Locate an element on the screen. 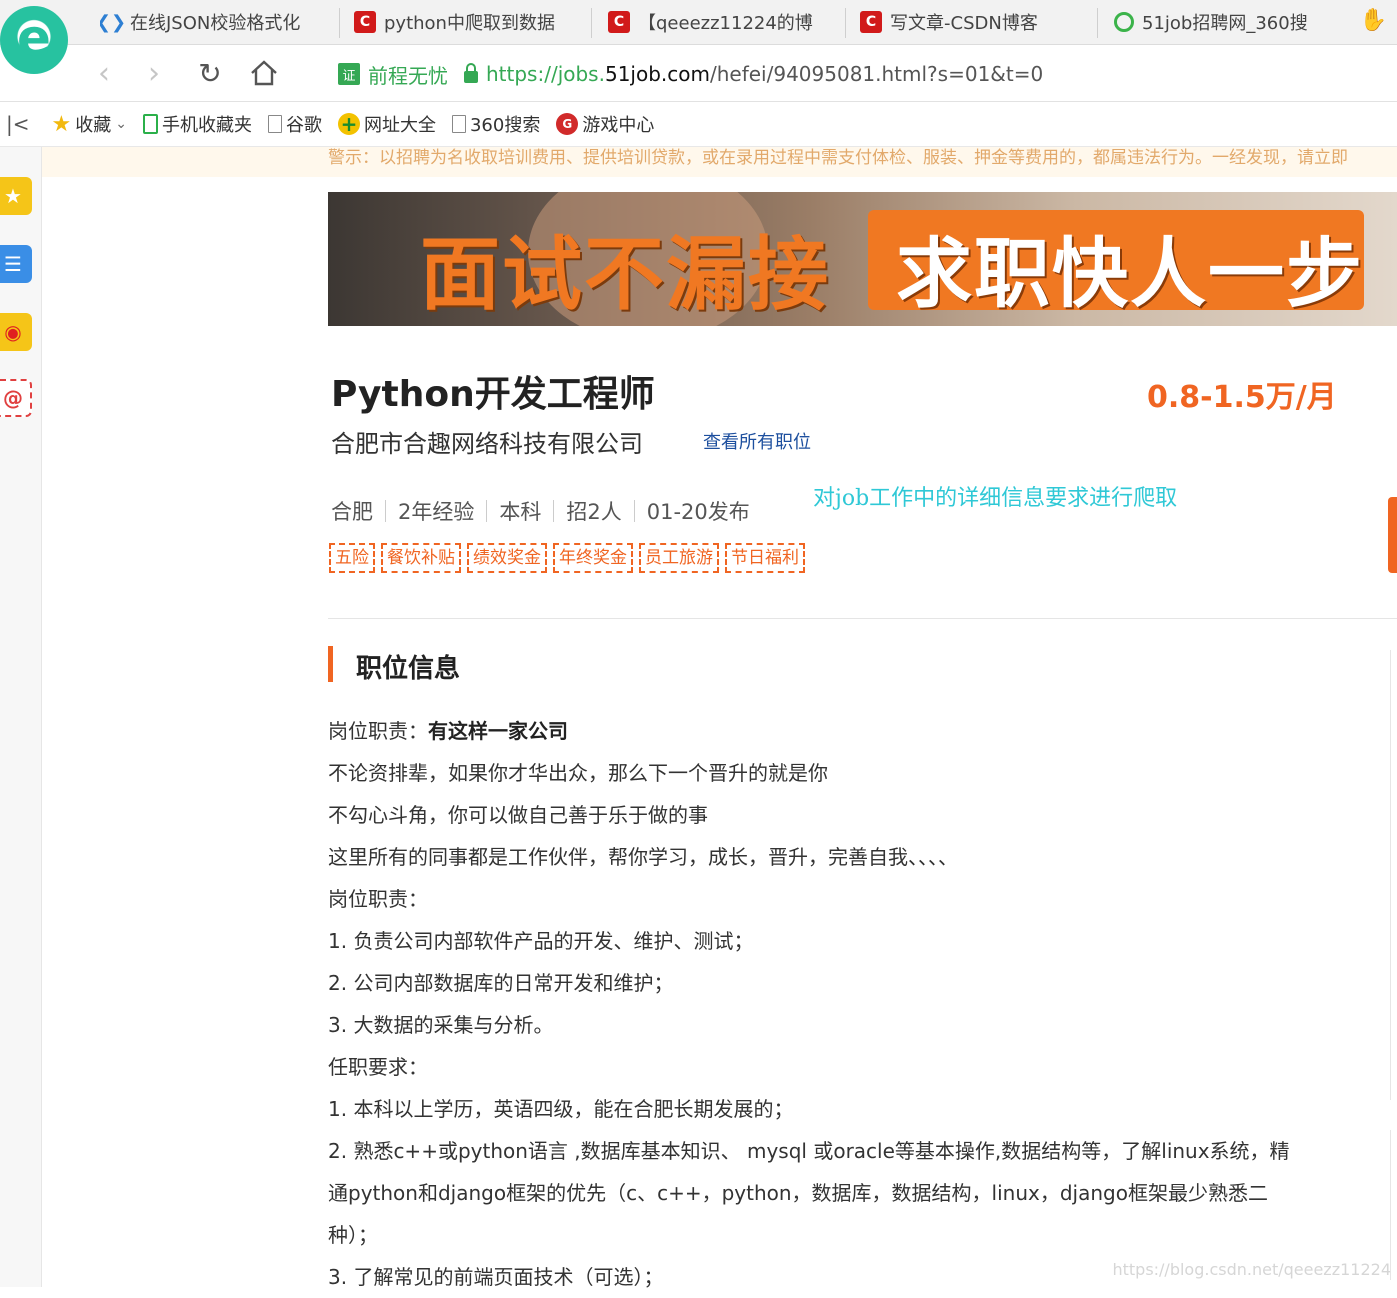  tab-label: 在线JSON校验格式化 is located at coordinates (215, 23).